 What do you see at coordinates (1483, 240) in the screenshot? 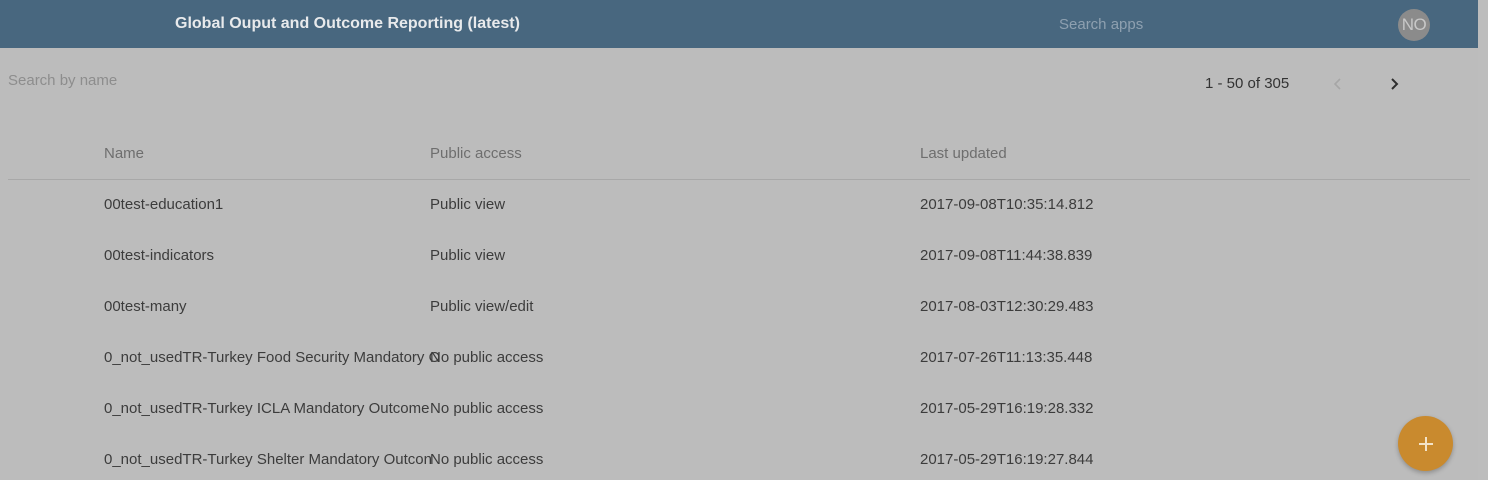
I see `scrollbar` at bounding box center [1483, 240].